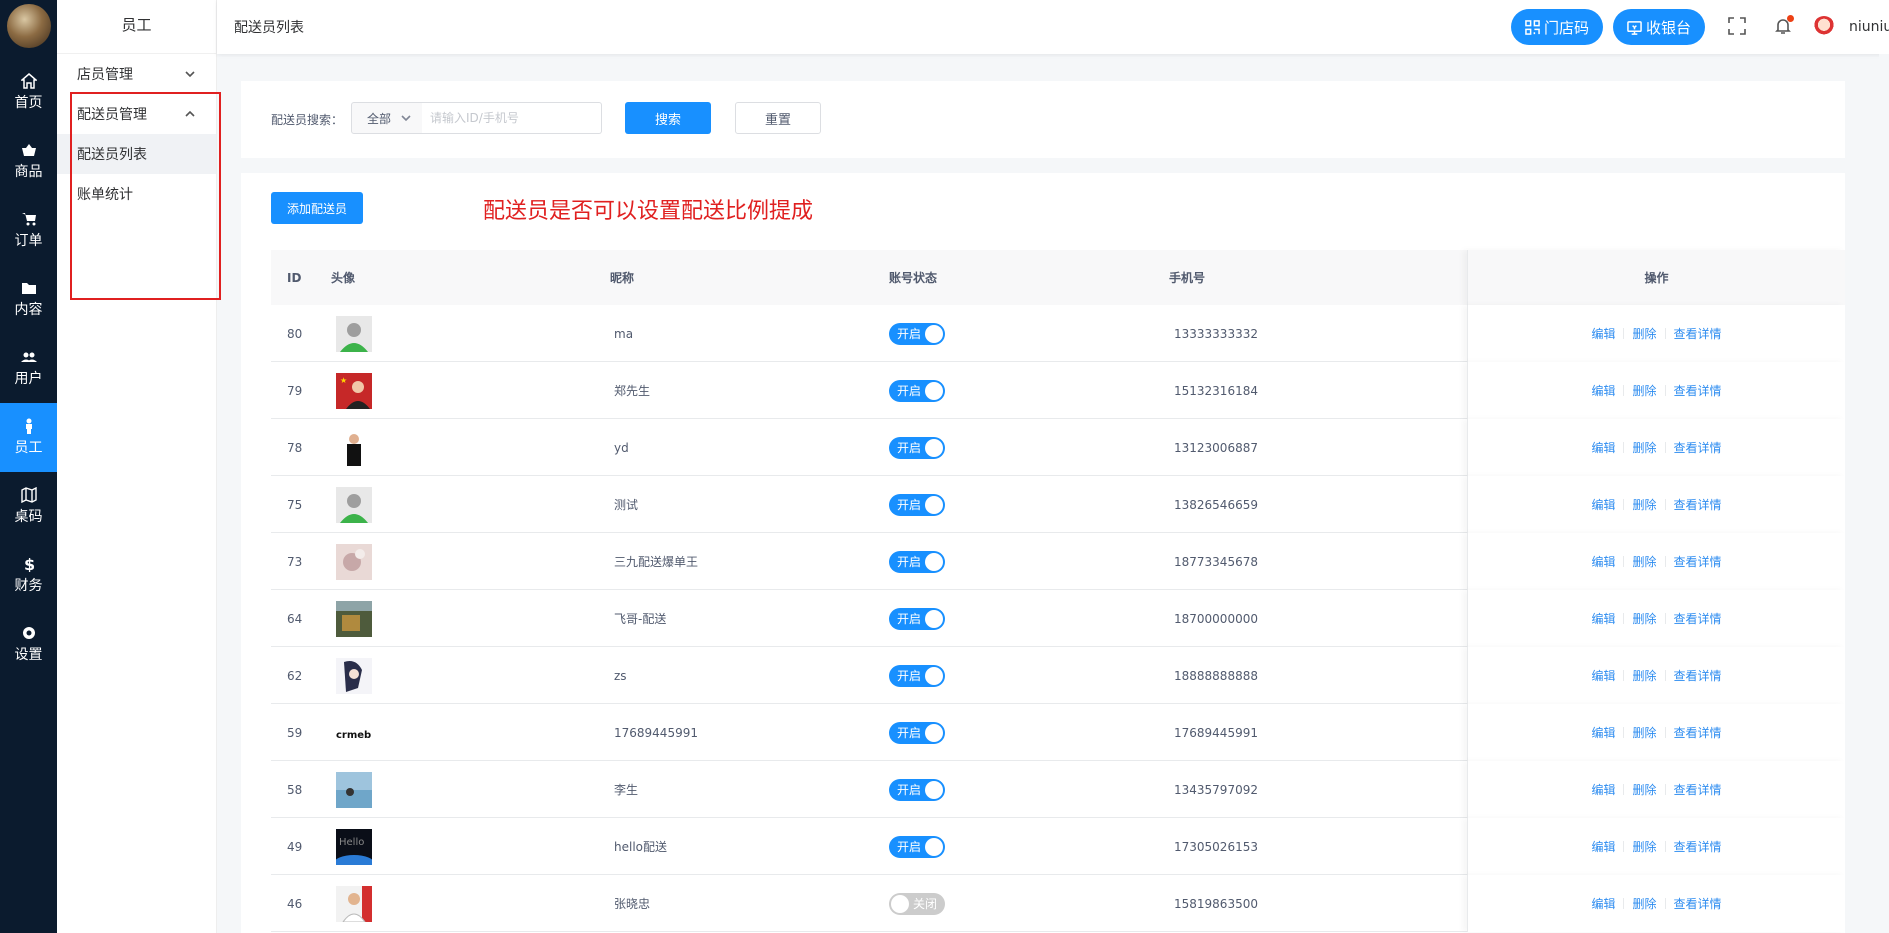  Describe the element at coordinates (1784, 26) in the screenshot. I see `notification-button` at that location.